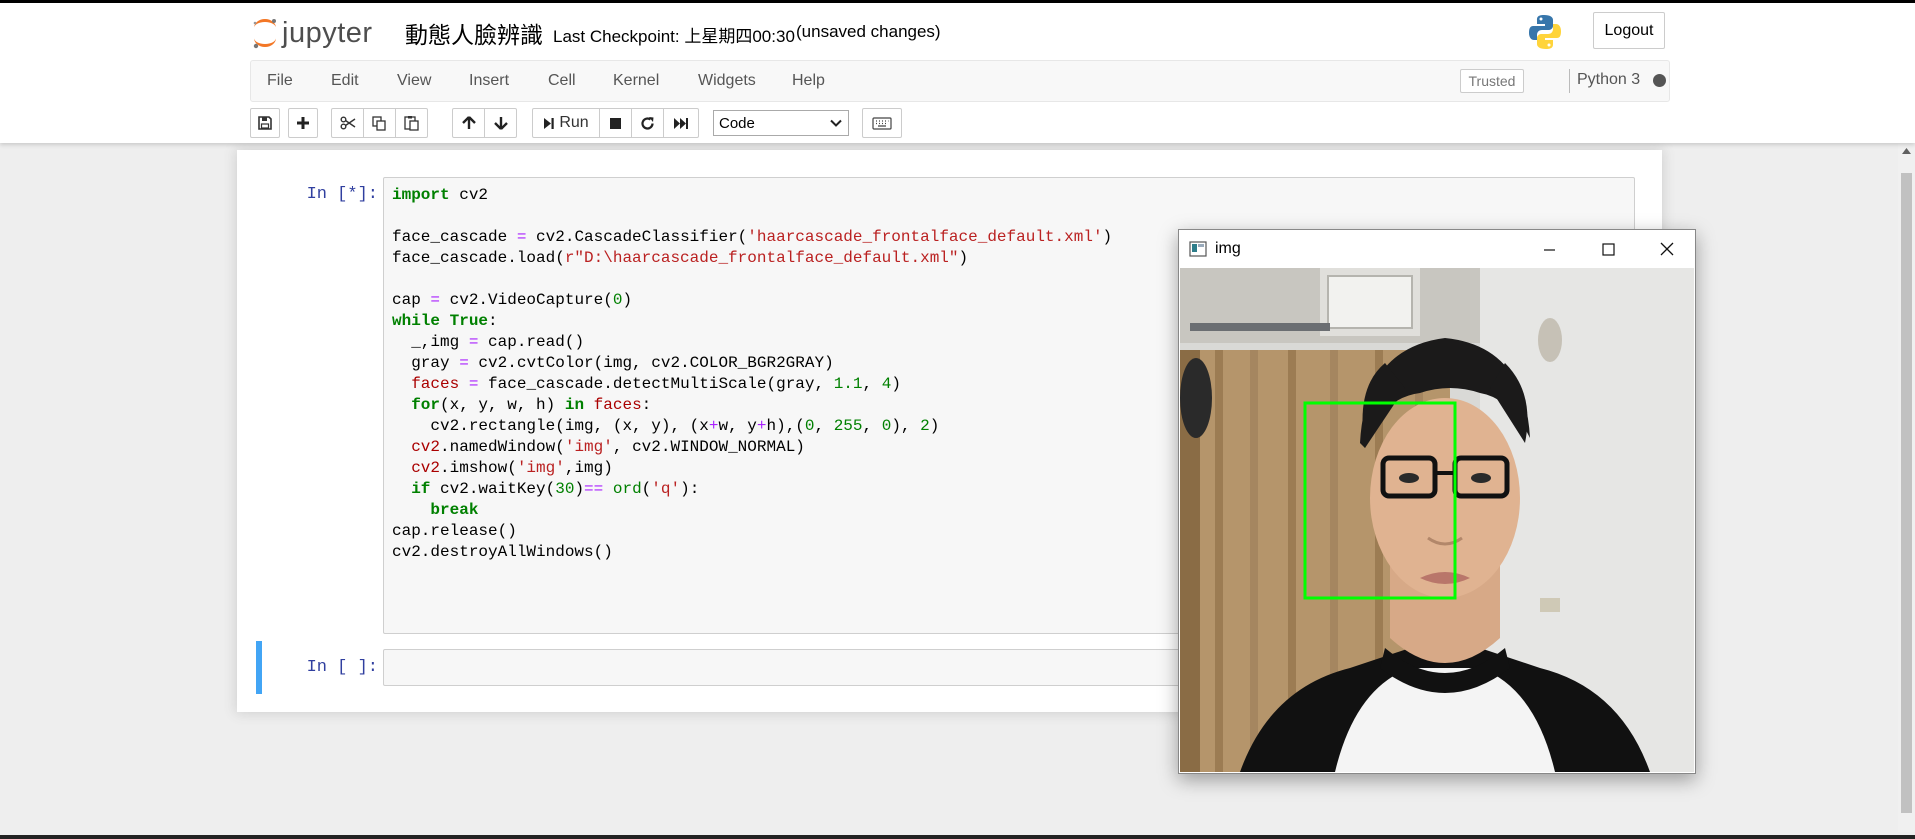 The width and height of the screenshot is (1915, 839). I want to click on cell-1-prompt: In [*]:, so click(342, 194).